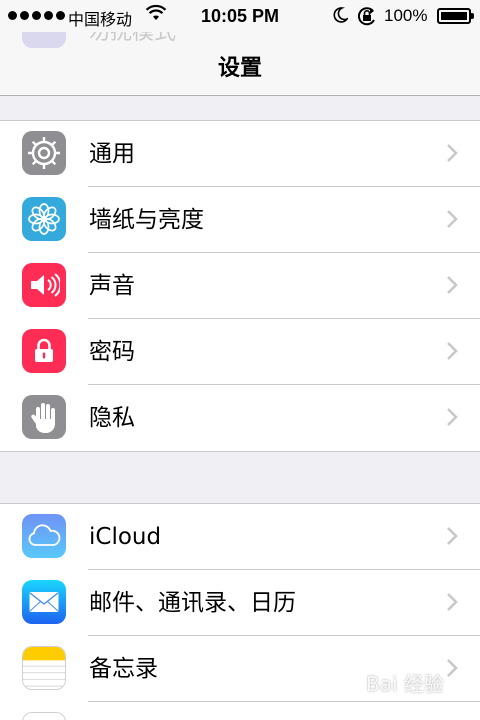 This screenshot has width=480, height=720. I want to click on settings-row-label: 声音, so click(112, 286).